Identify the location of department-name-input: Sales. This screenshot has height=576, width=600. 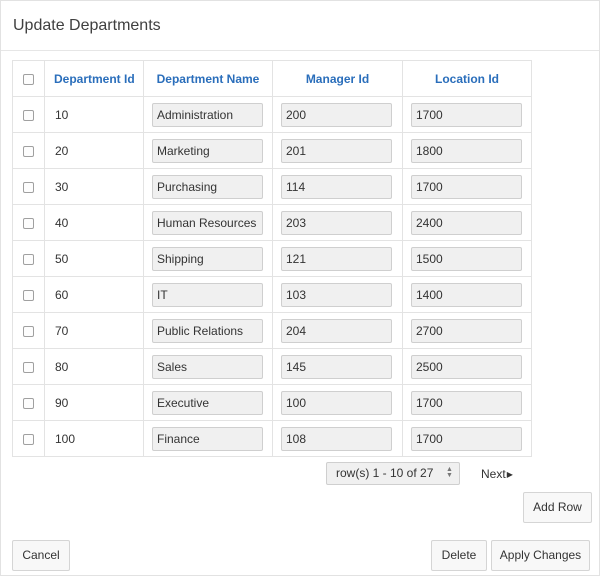
(207, 366).